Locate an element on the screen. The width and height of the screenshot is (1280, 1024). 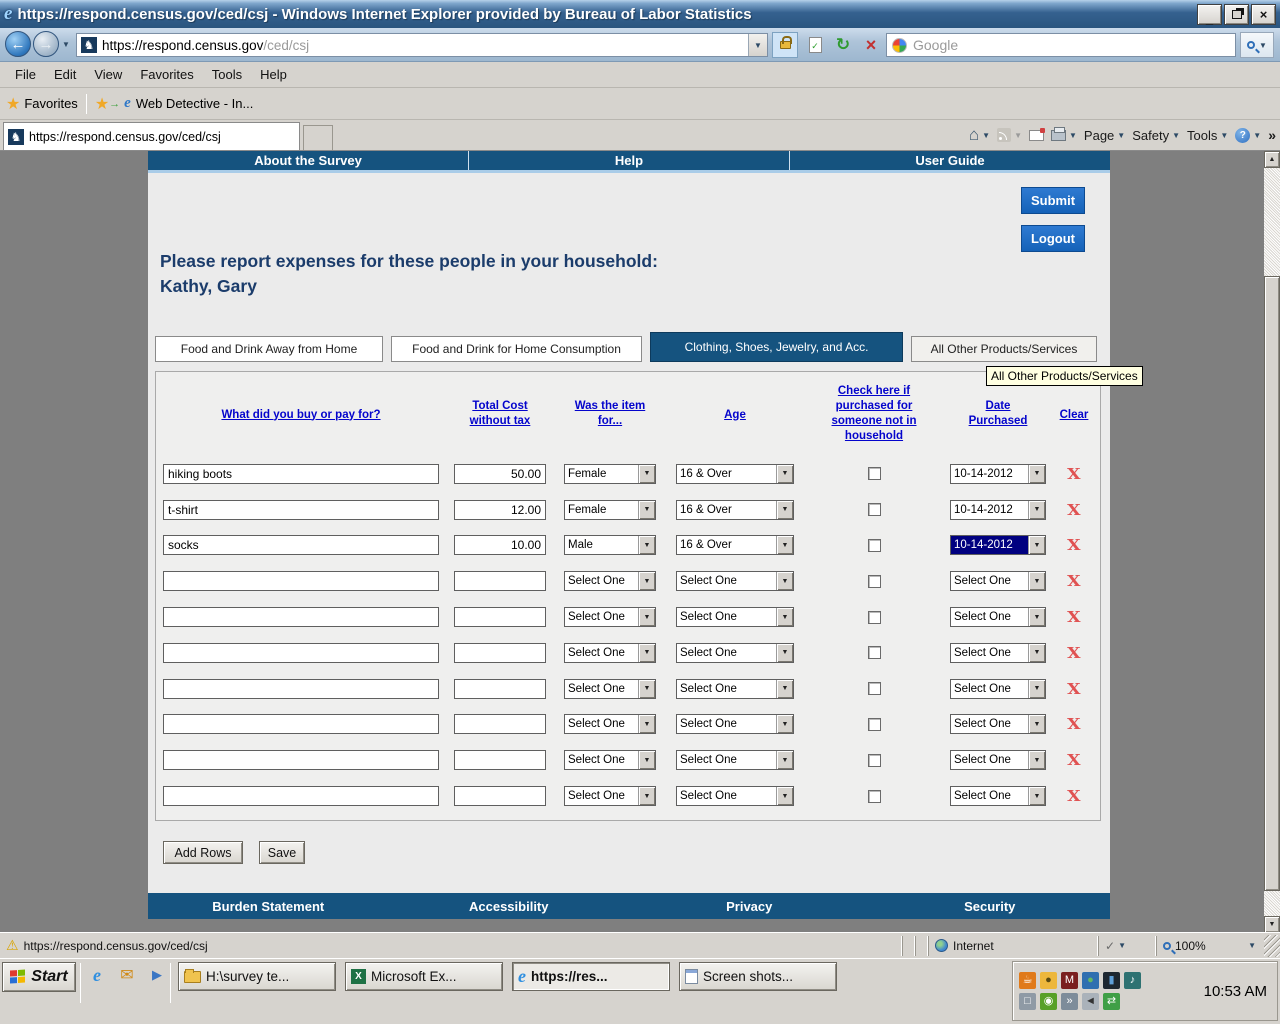
menu-edit: Edit is located at coordinates (65, 74).